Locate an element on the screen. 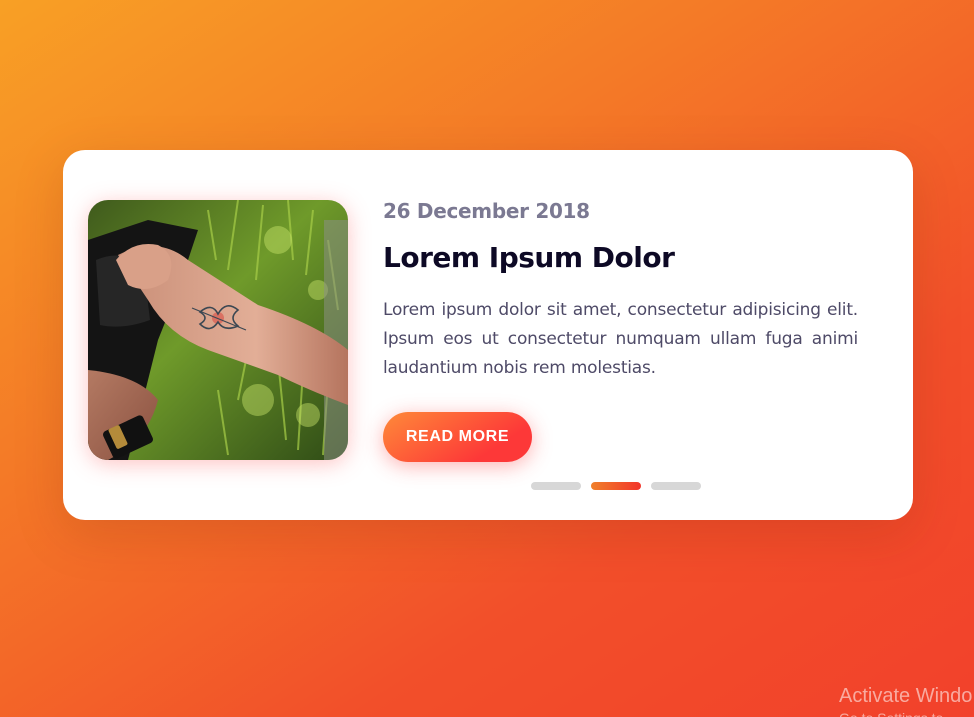 The height and width of the screenshot is (717, 974). post-image is located at coordinates (218, 330).